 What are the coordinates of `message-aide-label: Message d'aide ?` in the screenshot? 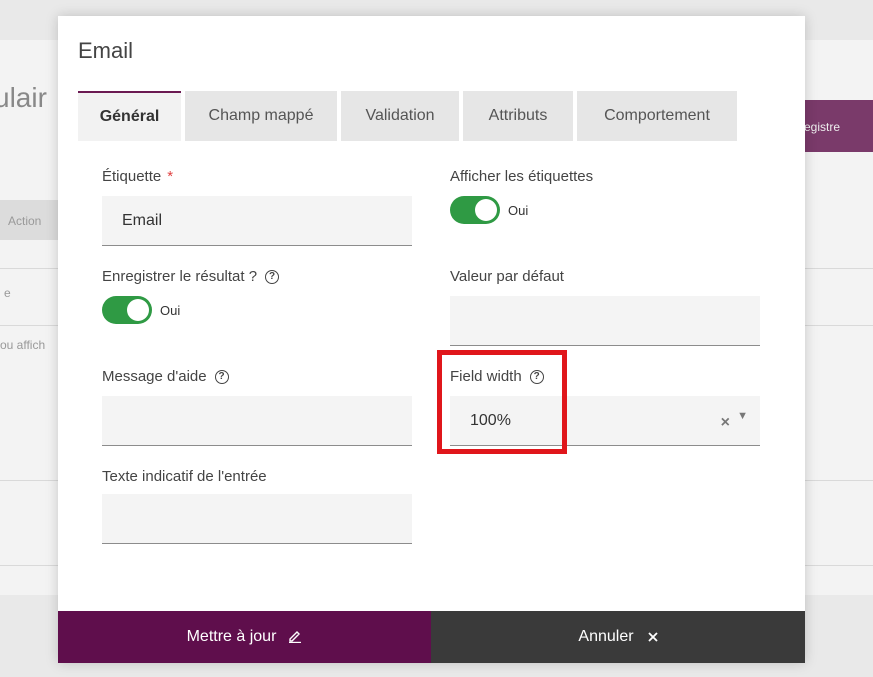 It's located at (165, 376).